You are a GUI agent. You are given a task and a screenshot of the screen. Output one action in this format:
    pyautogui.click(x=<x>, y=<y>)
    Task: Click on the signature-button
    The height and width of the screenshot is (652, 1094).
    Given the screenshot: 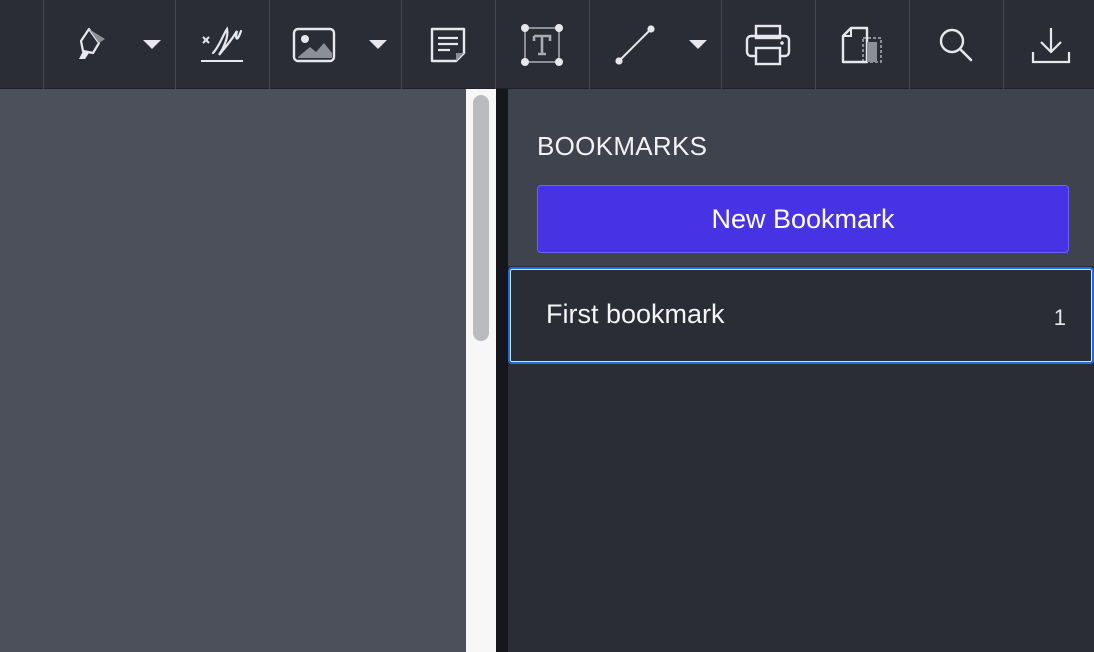 What is the action you would take?
    pyautogui.click(x=221, y=44)
    